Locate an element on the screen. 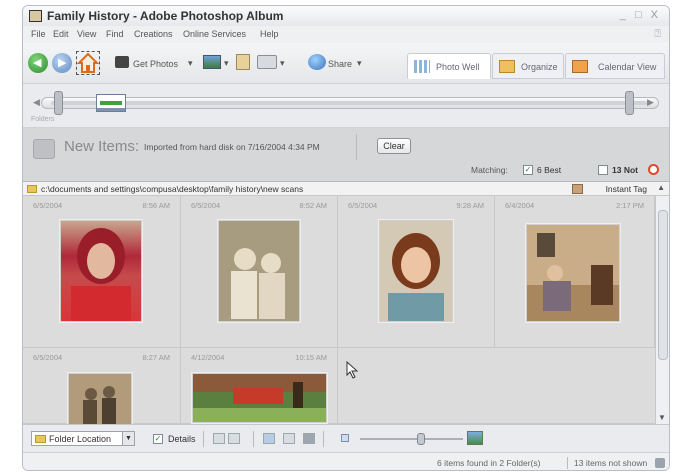 This screenshot has height=474, width=674. timeline-marker-bar is located at coordinates (111, 103).